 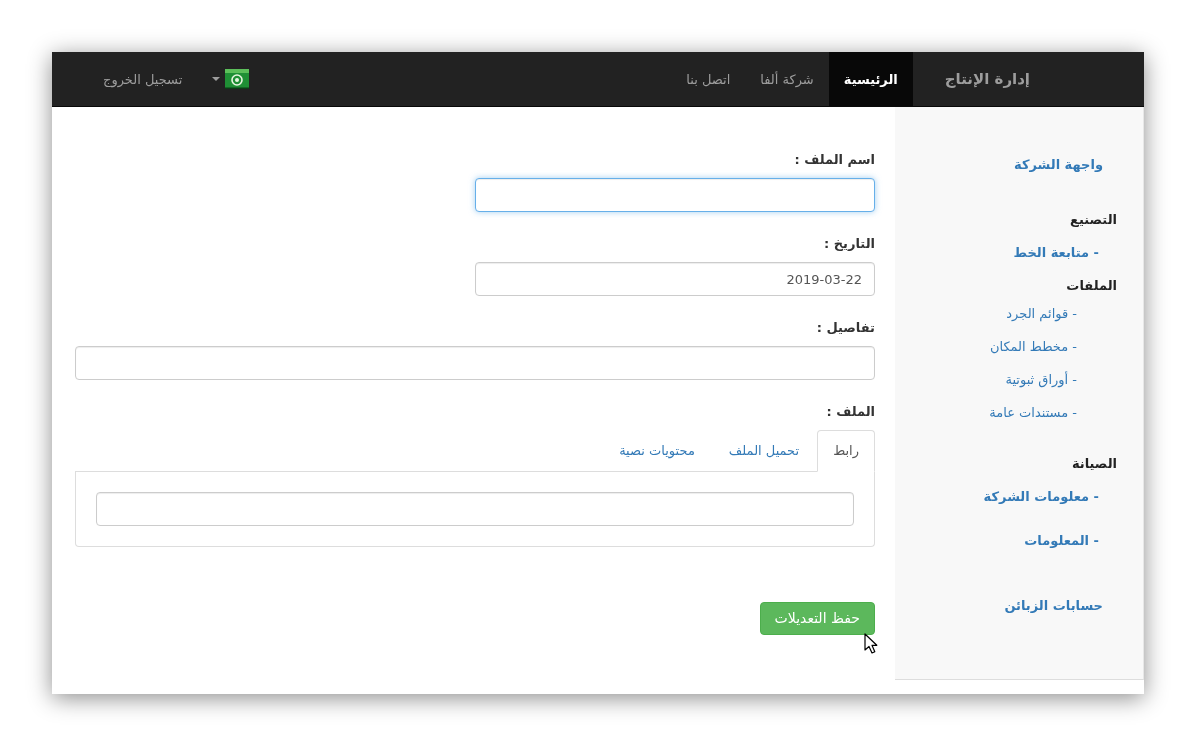 I want to click on sidebar-heading: الملفات, so click(x=1091, y=286).